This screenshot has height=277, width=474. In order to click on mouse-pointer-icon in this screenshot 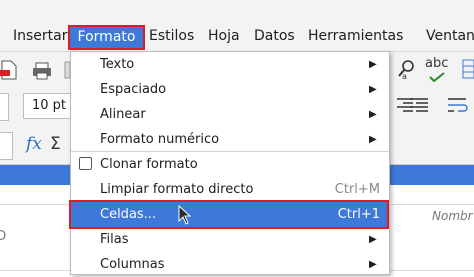, I will do `click(185, 215)`.